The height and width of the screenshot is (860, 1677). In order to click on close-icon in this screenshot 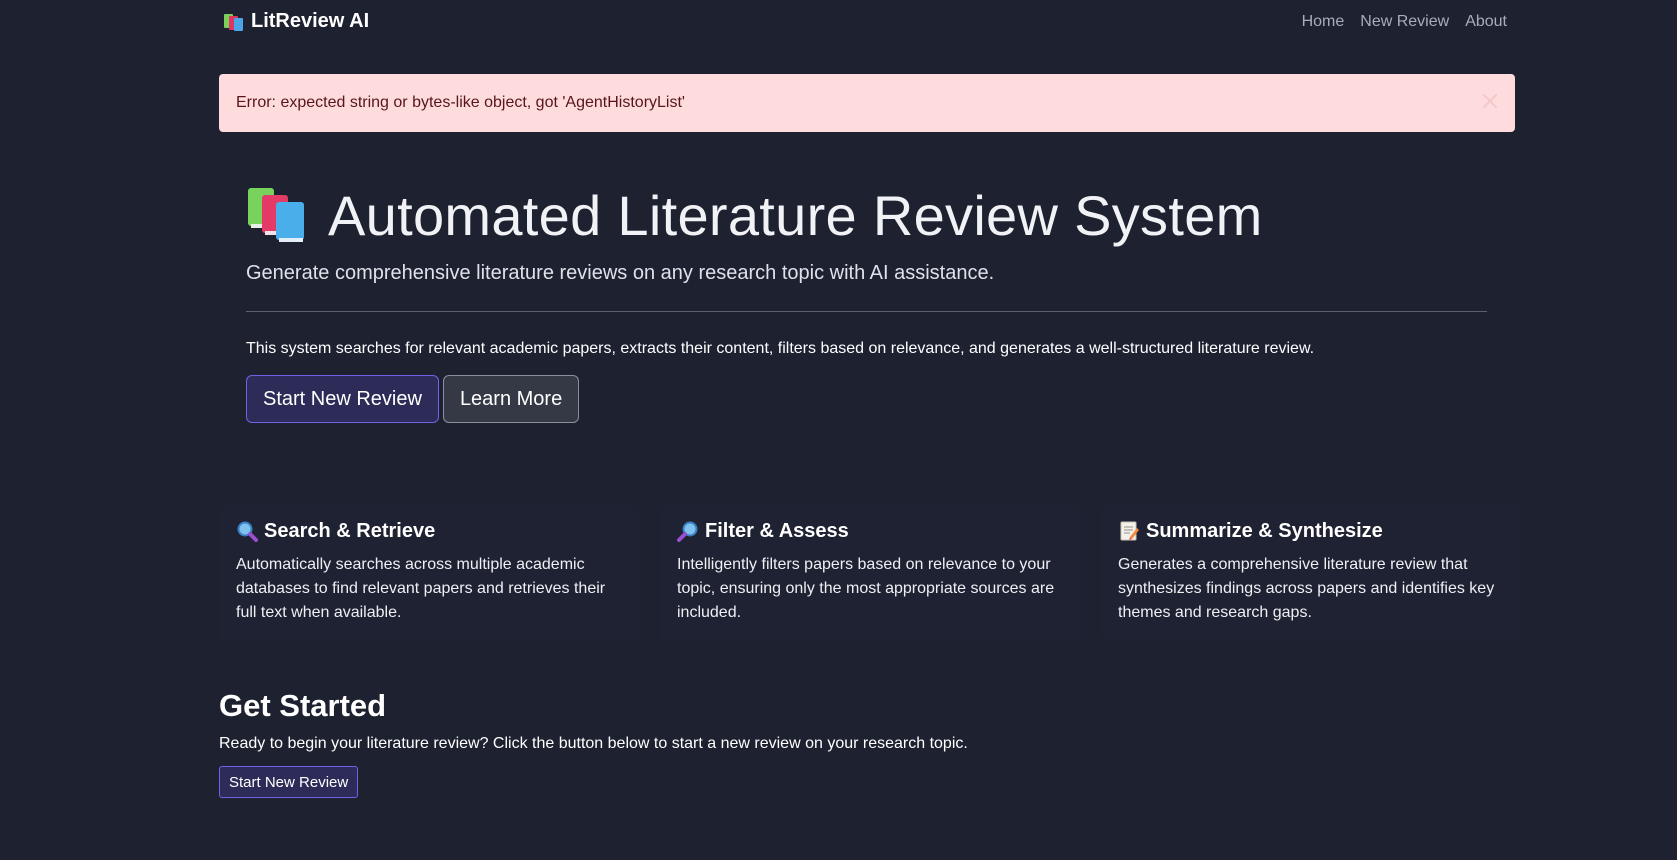, I will do `click(1490, 101)`.